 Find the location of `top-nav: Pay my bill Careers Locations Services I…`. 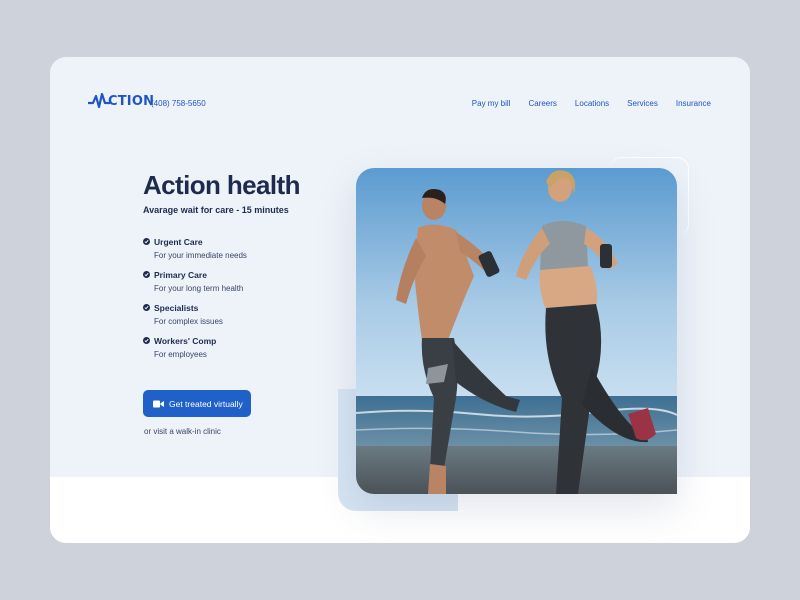

top-nav: Pay my bill Careers Locations Services I… is located at coordinates (591, 103).